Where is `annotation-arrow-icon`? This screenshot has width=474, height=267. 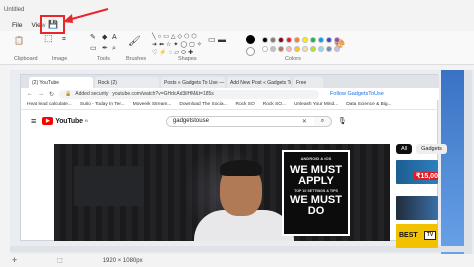
annotation-arrow-icon is located at coordinates (86, 15).